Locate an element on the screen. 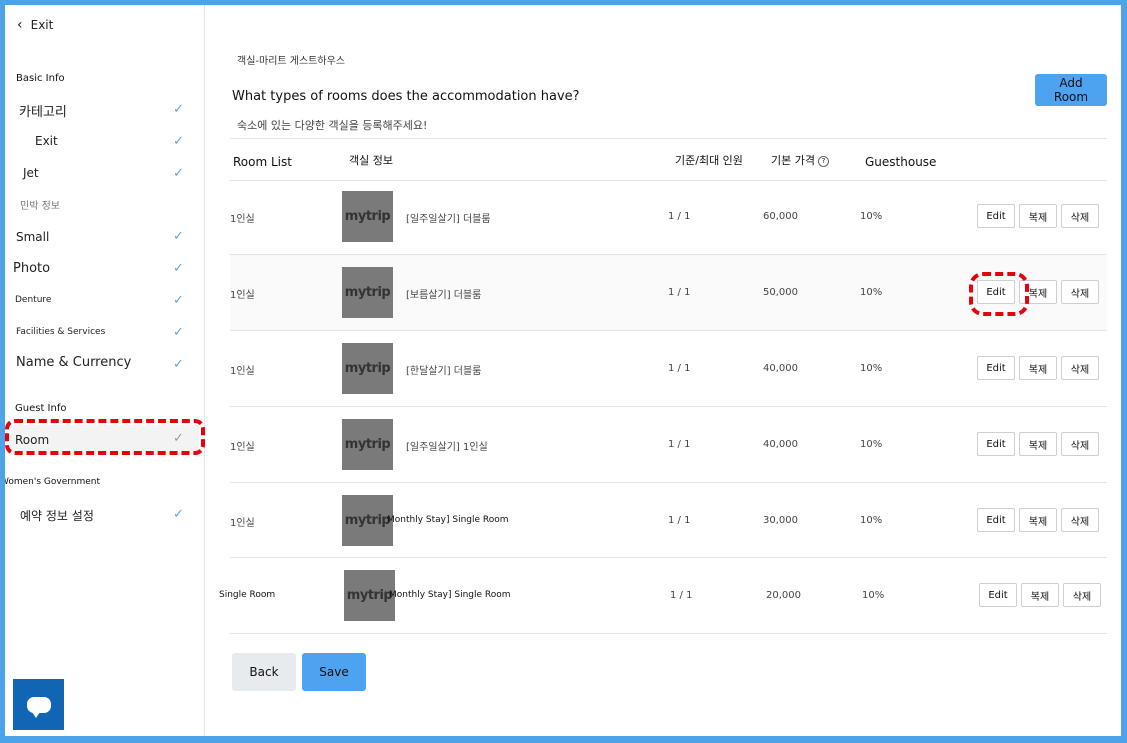 This screenshot has width=1127, height=743. col-room-info: 객실 정보 is located at coordinates (371, 160).